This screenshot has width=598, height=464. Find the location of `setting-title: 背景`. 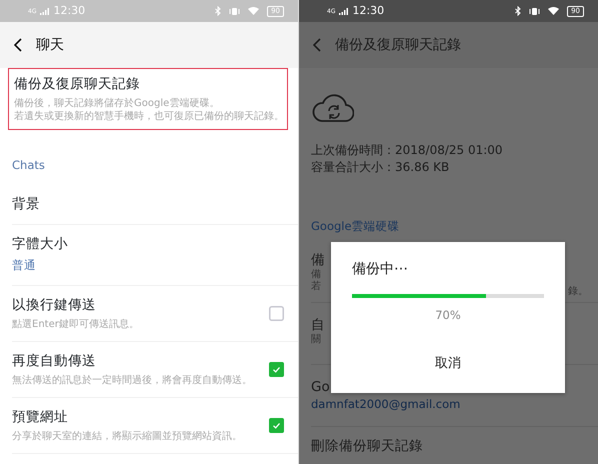

setting-title: 背景 is located at coordinates (26, 204).